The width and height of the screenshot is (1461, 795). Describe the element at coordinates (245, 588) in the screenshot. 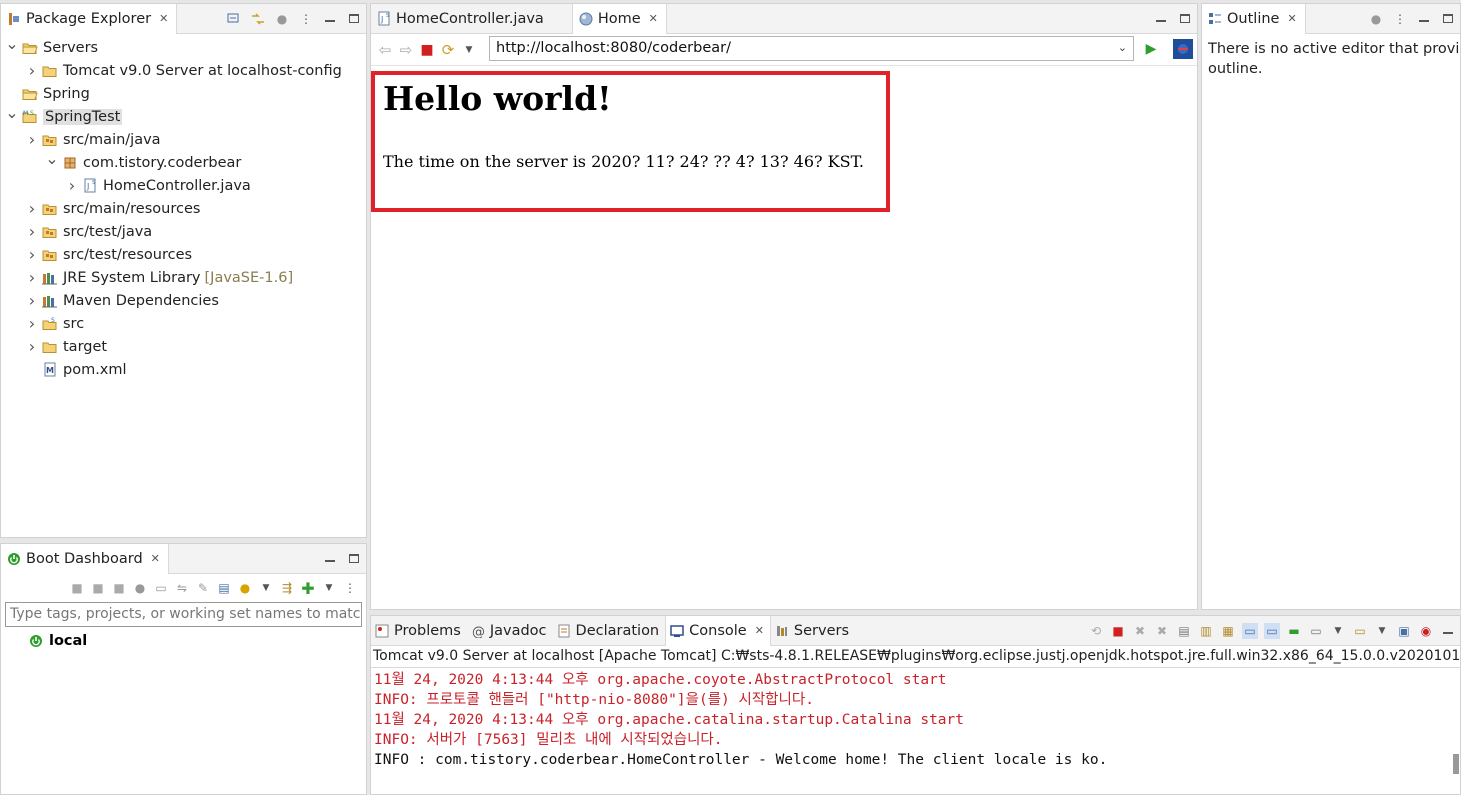

I see `lightbulb-icon: ●` at that location.